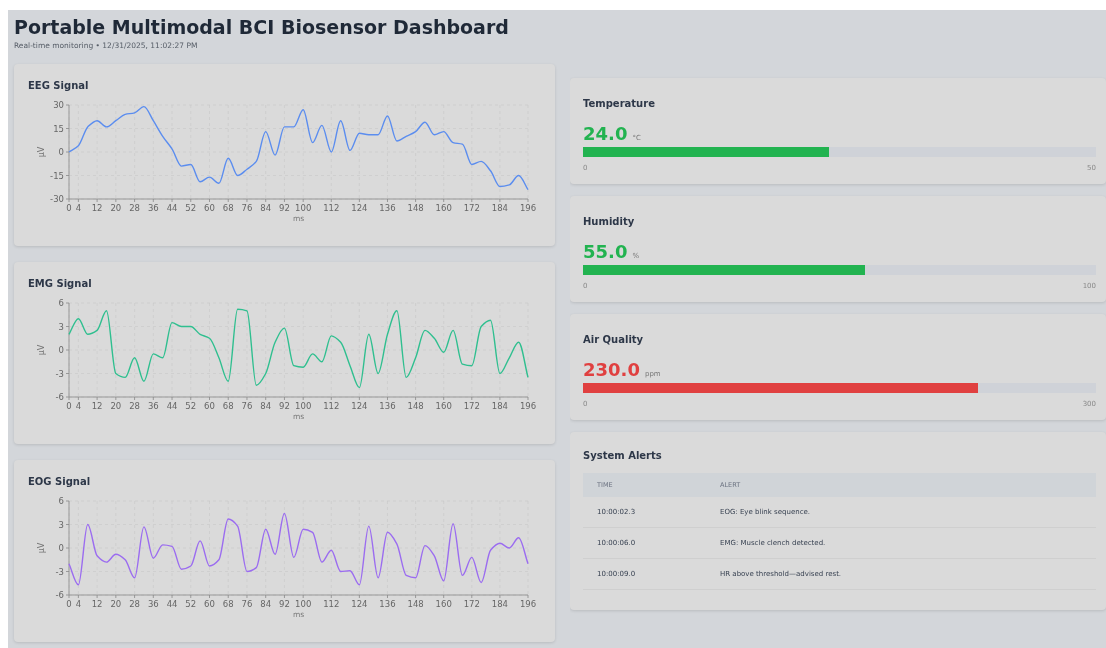  What do you see at coordinates (59, 85) in the screenshot?
I see `card-title: EEG Signal` at bounding box center [59, 85].